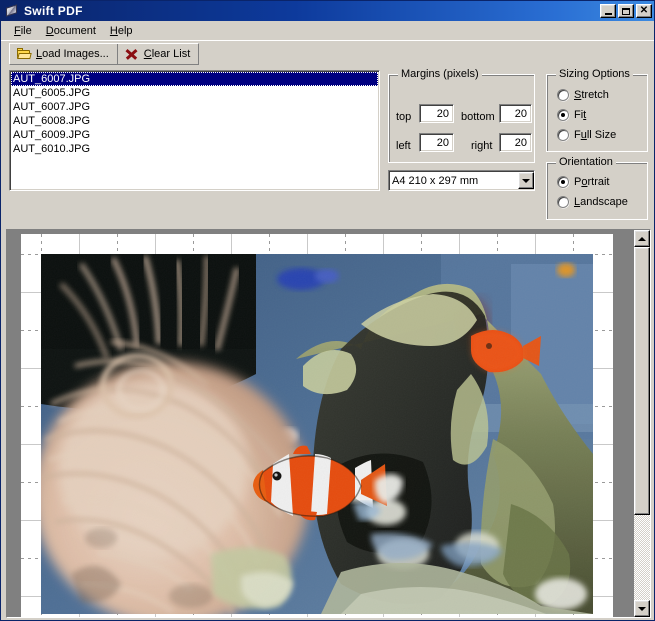 The image size is (655, 621). Describe the element at coordinates (608, 11) in the screenshot. I see `minimize-button` at that location.